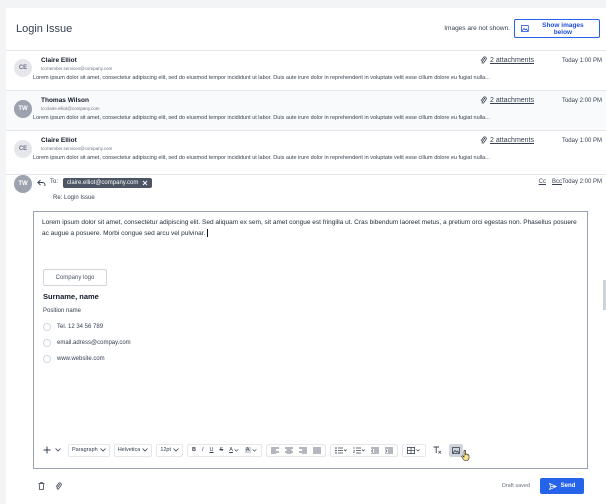  What do you see at coordinates (222, 450) in the screenshot?
I see `strikethrough-button: S` at bounding box center [222, 450].